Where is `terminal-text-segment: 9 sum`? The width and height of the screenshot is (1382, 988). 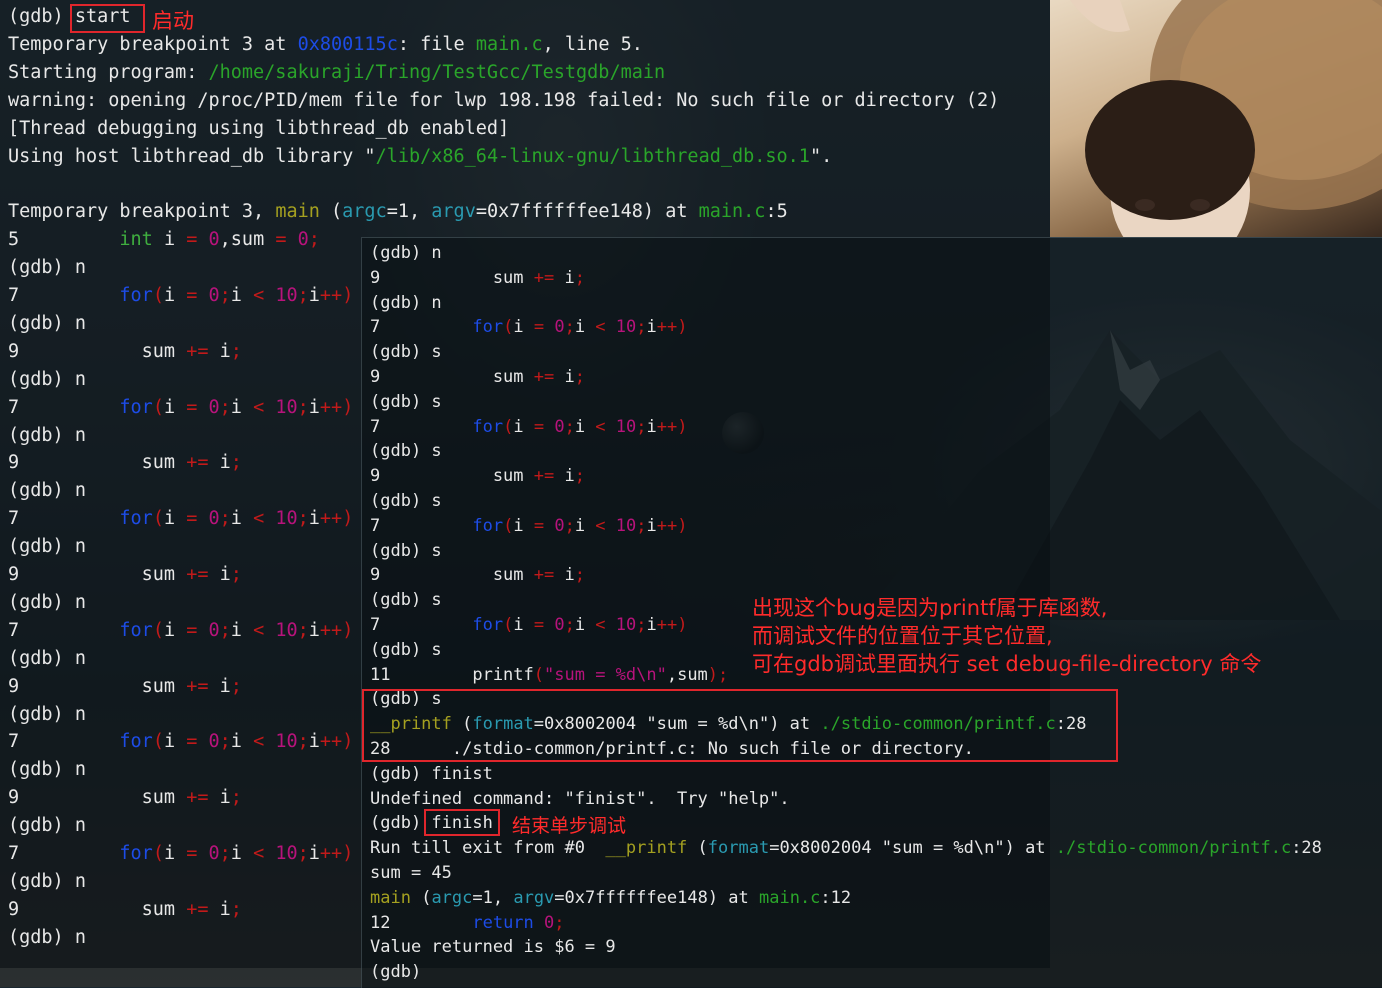
terminal-text-segment: 9 sum is located at coordinates (97, 574).